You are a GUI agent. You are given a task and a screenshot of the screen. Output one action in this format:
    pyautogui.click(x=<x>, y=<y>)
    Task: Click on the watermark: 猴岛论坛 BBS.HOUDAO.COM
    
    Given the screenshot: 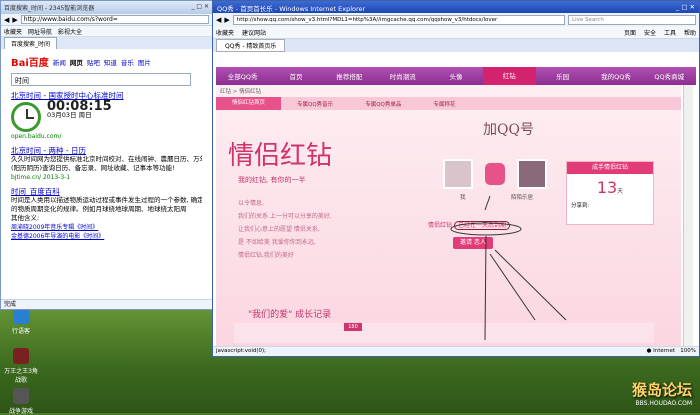 What is the action you would take?
    pyautogui.click(x=661, y=394)
    